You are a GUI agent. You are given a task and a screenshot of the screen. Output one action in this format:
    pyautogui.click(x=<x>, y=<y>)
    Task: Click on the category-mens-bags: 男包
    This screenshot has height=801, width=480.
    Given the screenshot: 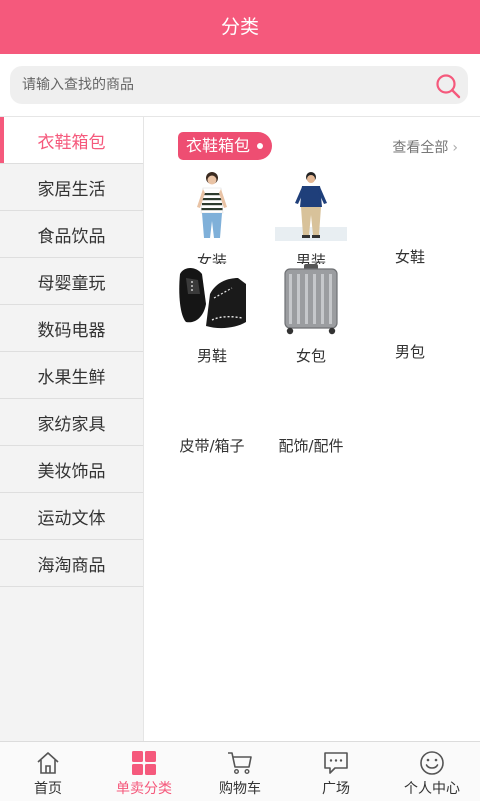 What is the action you would take?
    pyautogui.click(x=410, y=313)
    